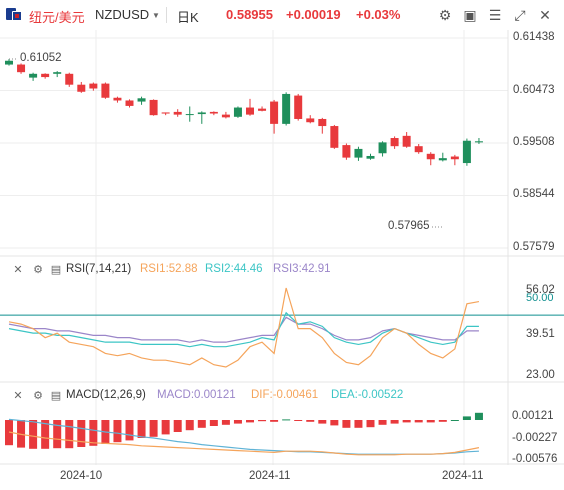 The height and width of the screenshot is (490, 564). What do you see at coordinates (540, 375) in the screenshot?
I see `rsi-tick-label: 23.00` at bounding box center [540, 375].